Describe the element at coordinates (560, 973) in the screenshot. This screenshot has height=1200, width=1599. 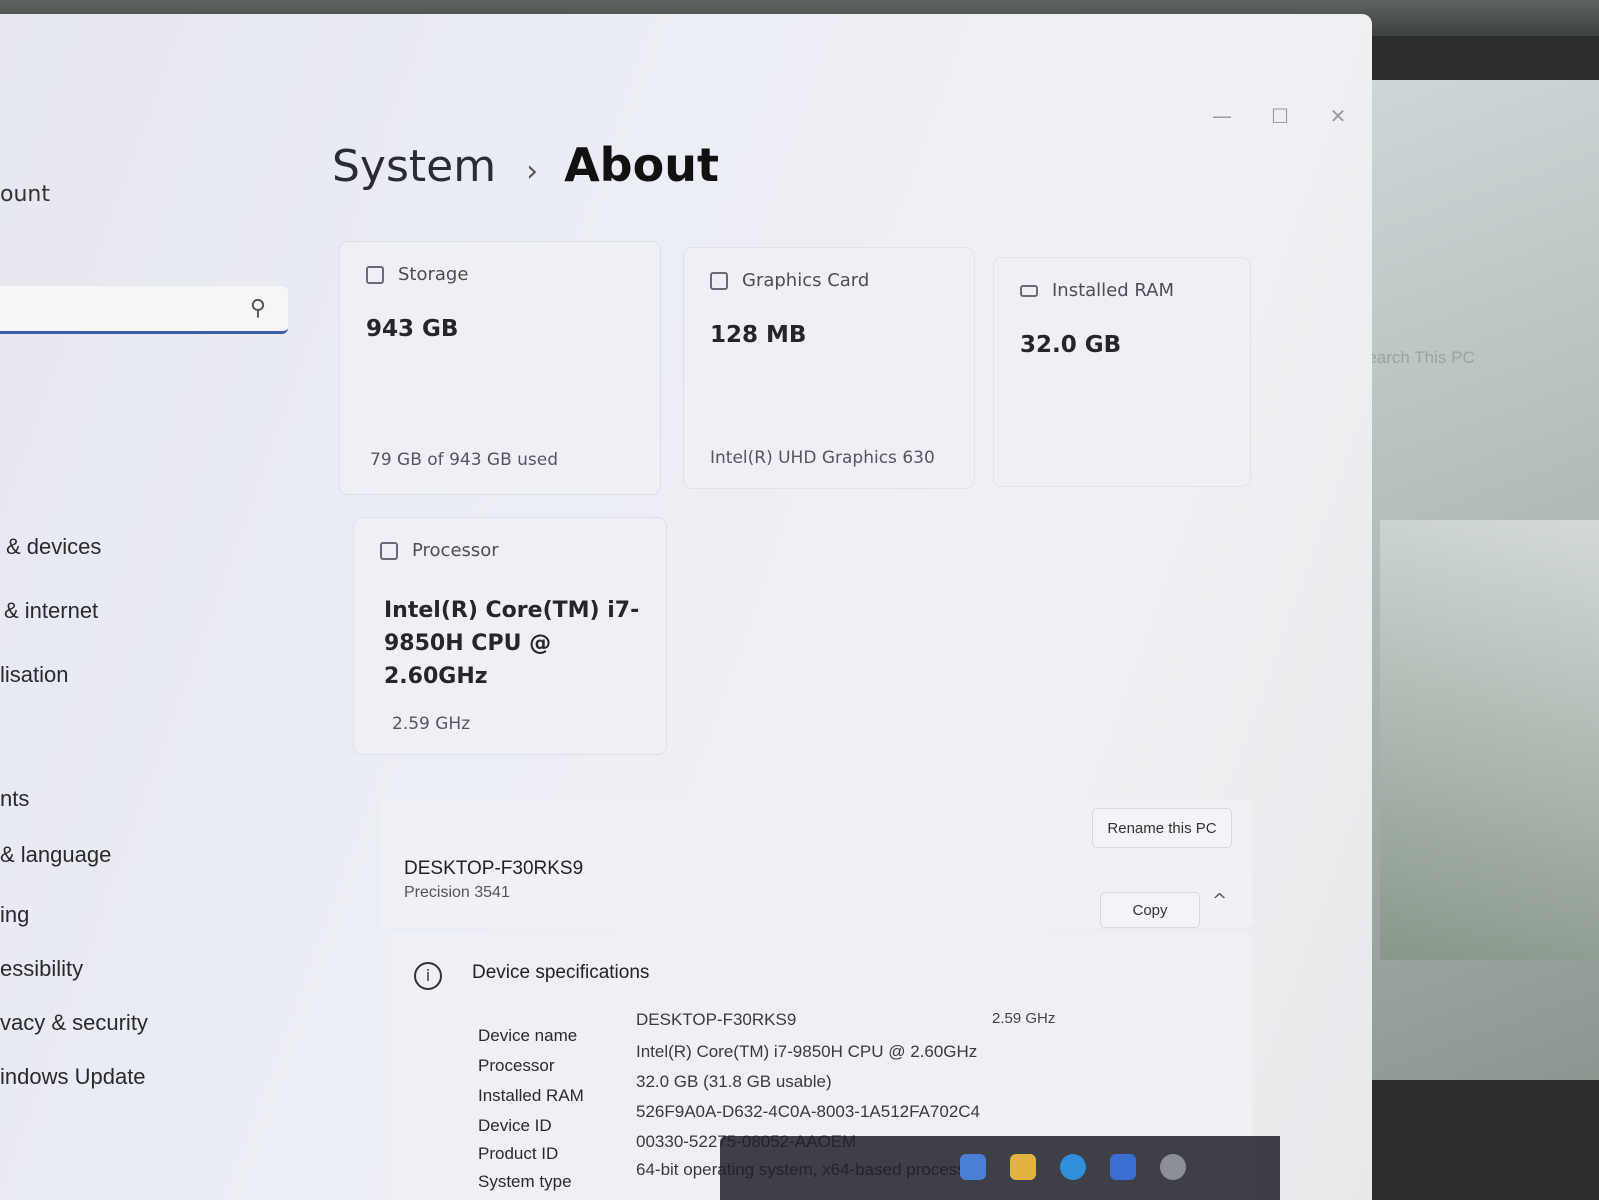
I see `specs-title: Device specifications` at that location.